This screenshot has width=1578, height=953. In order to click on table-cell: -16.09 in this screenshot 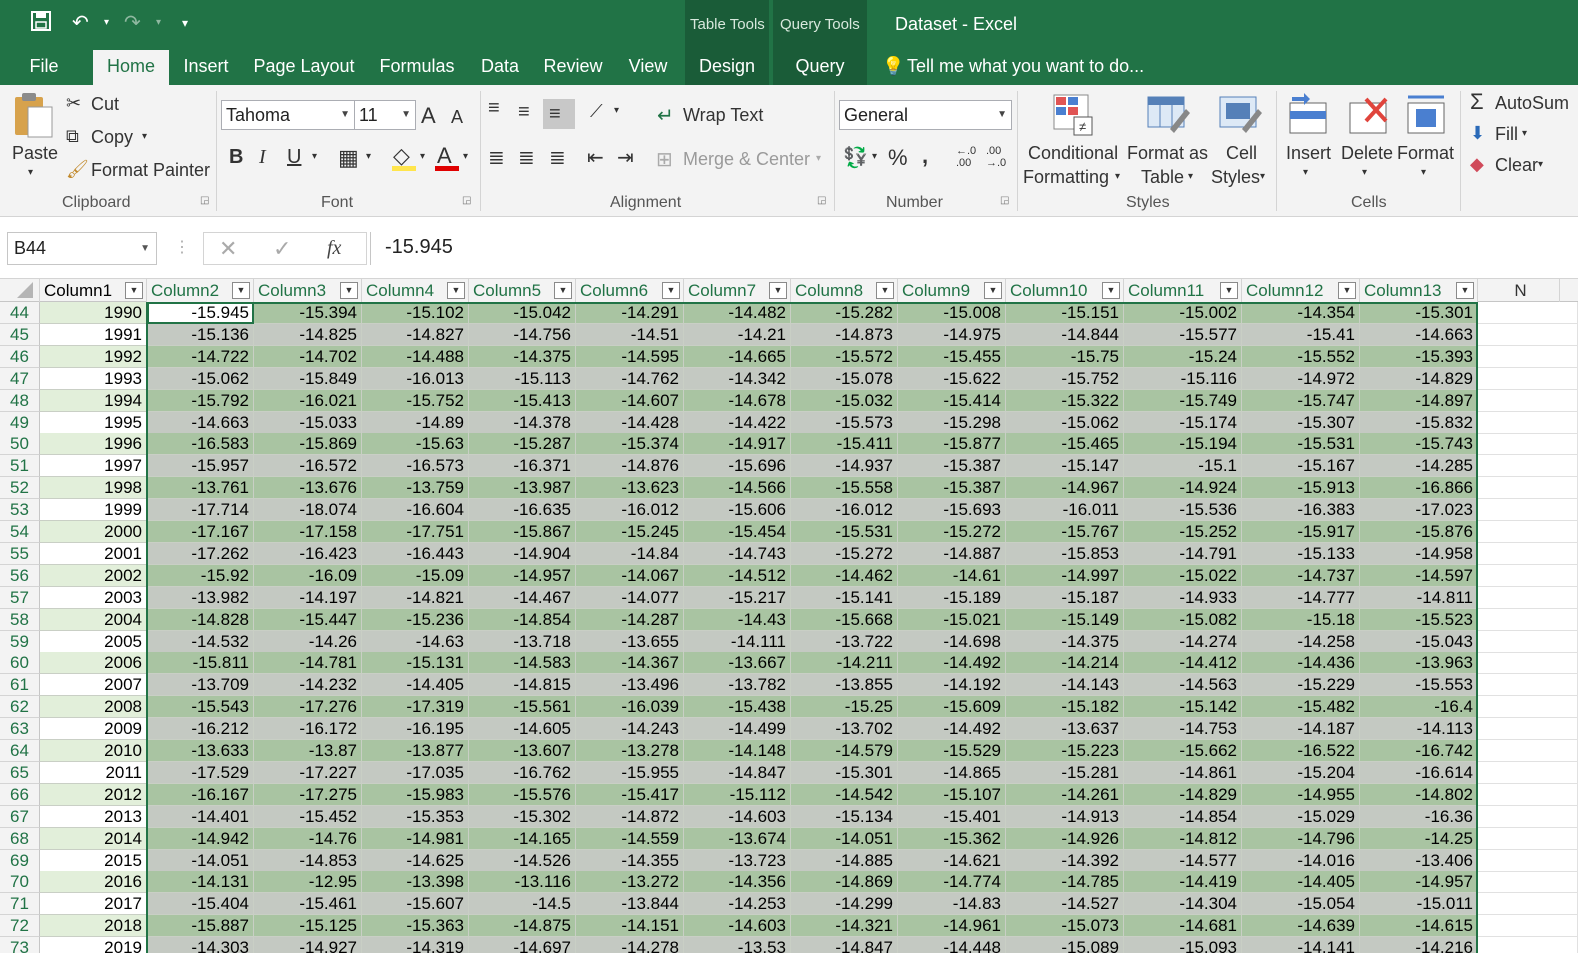, I will do `click(308, 576)`.